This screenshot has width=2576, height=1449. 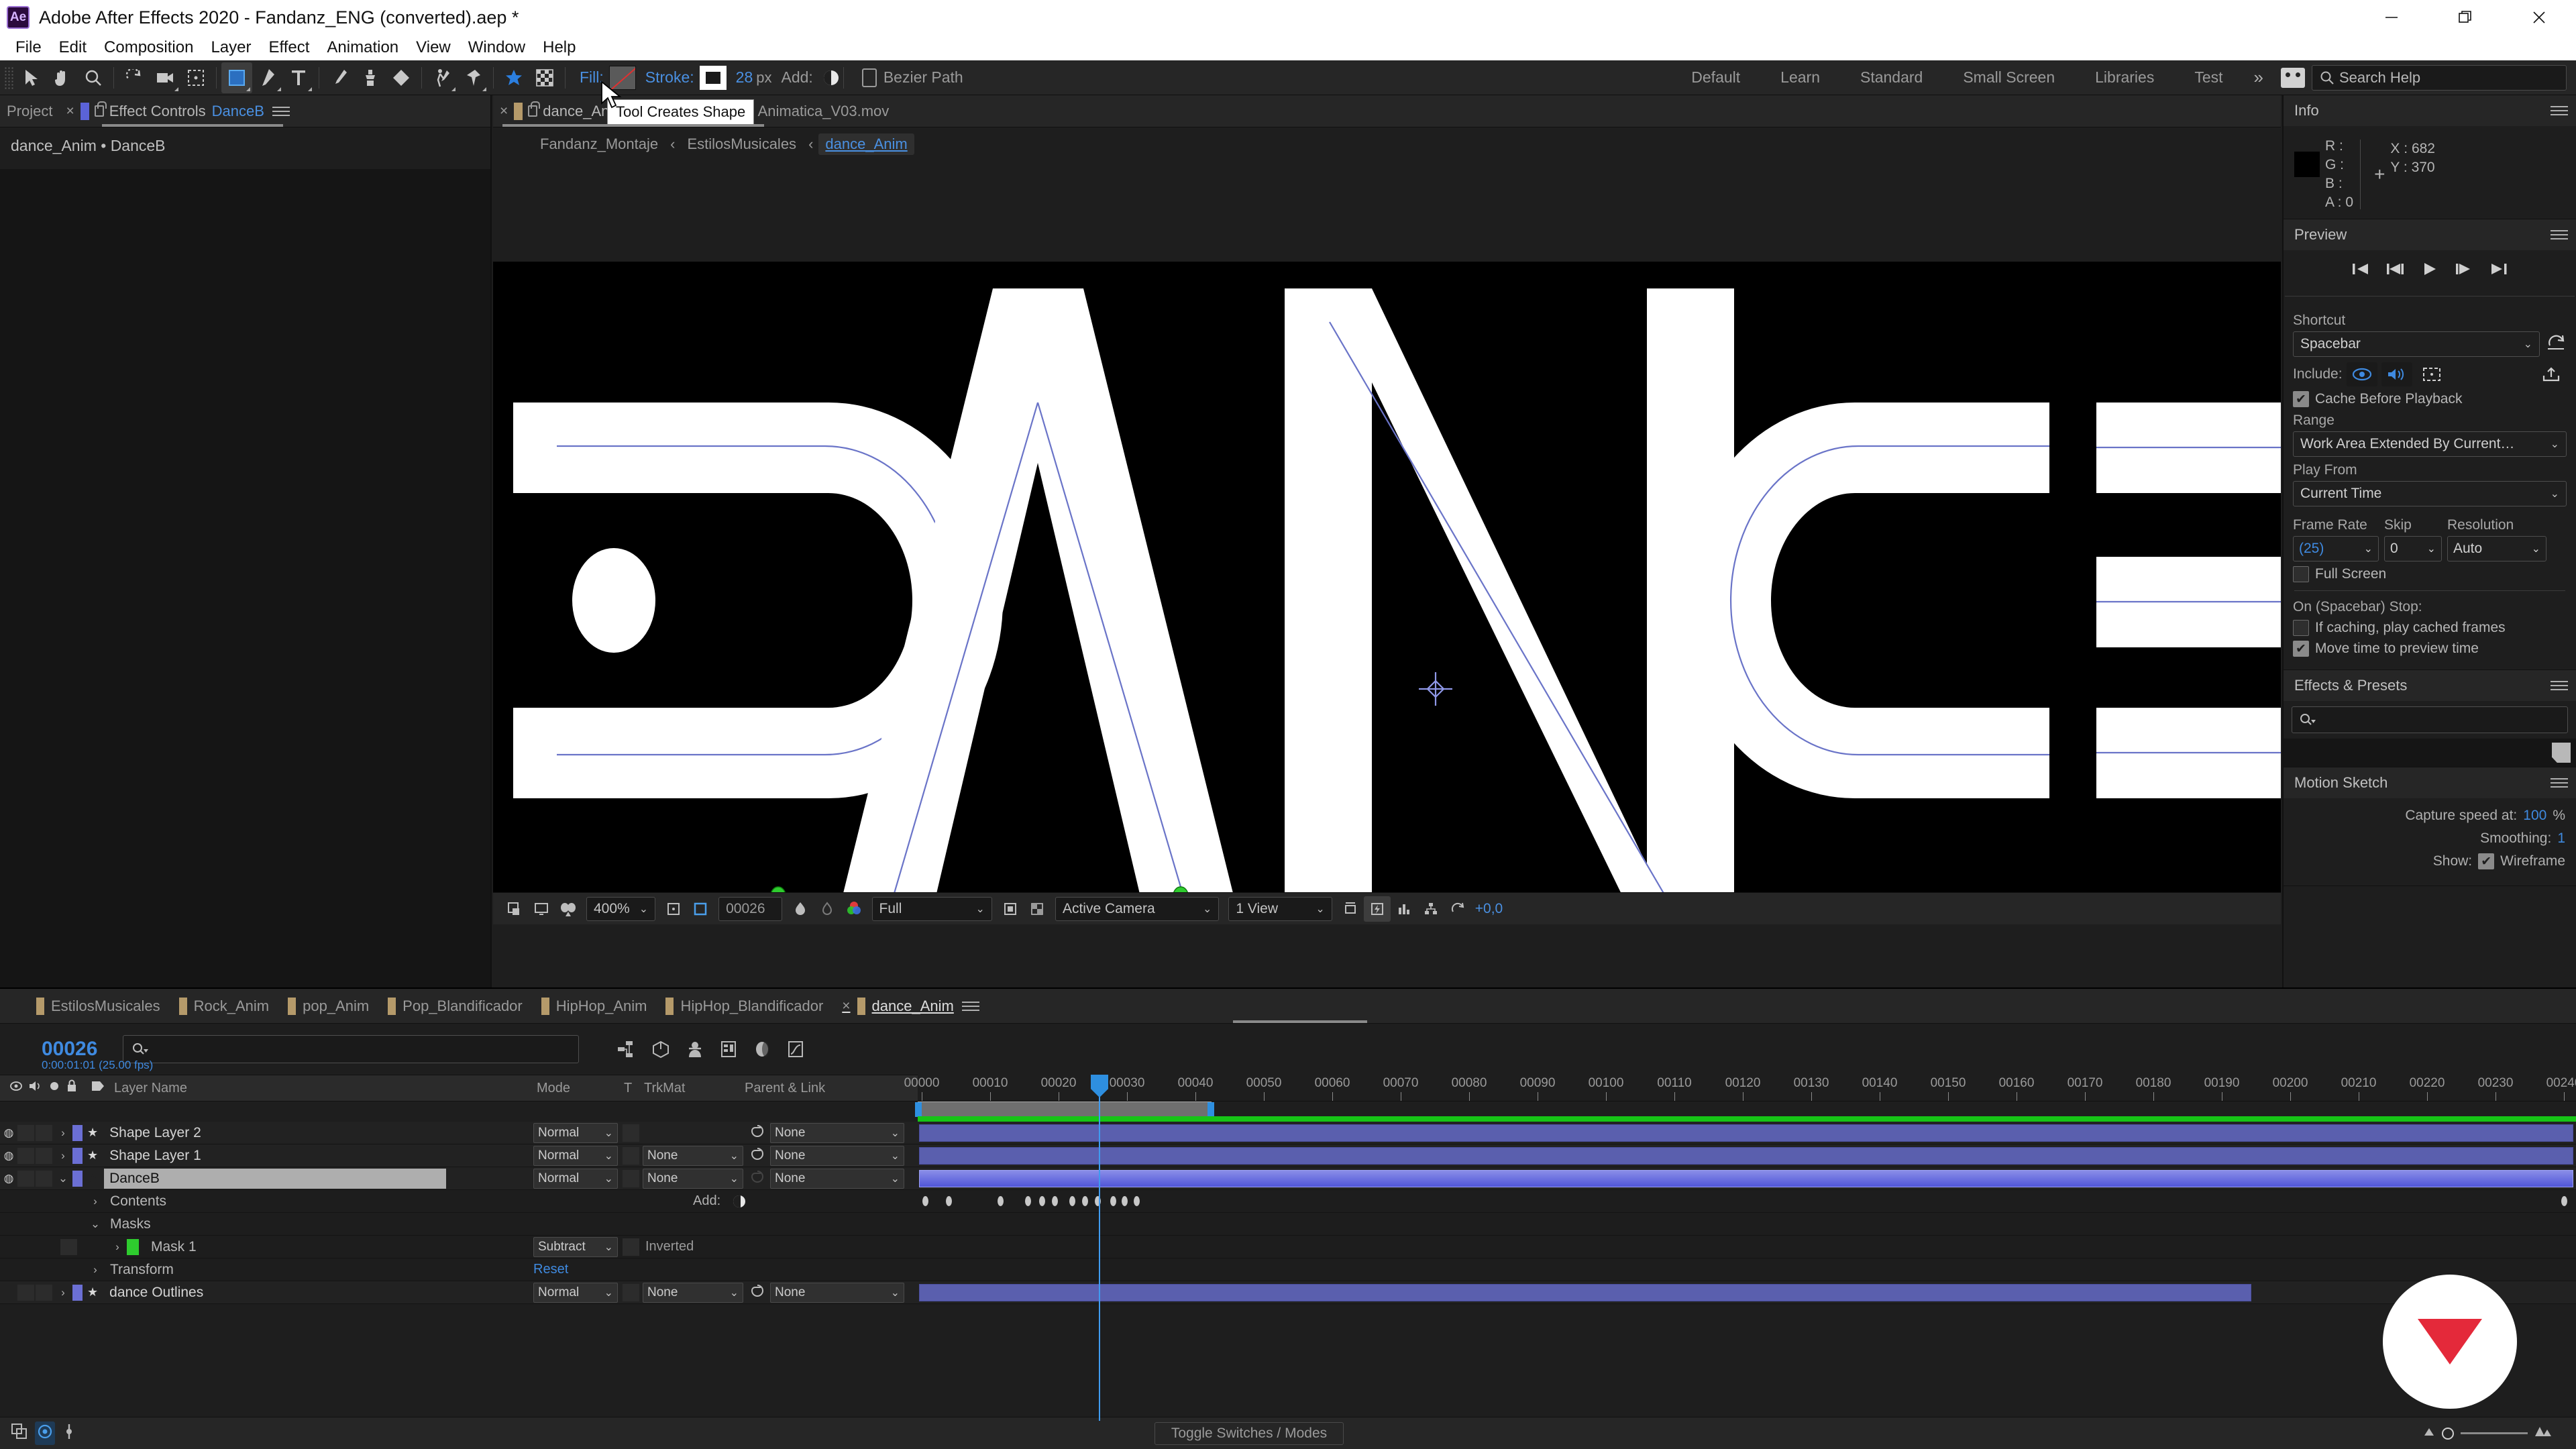 What do you see at coordinates (2258, 77) in the screenshot?
I see `workspace-overflow-icon: »` at bounding box center [2258, 77].